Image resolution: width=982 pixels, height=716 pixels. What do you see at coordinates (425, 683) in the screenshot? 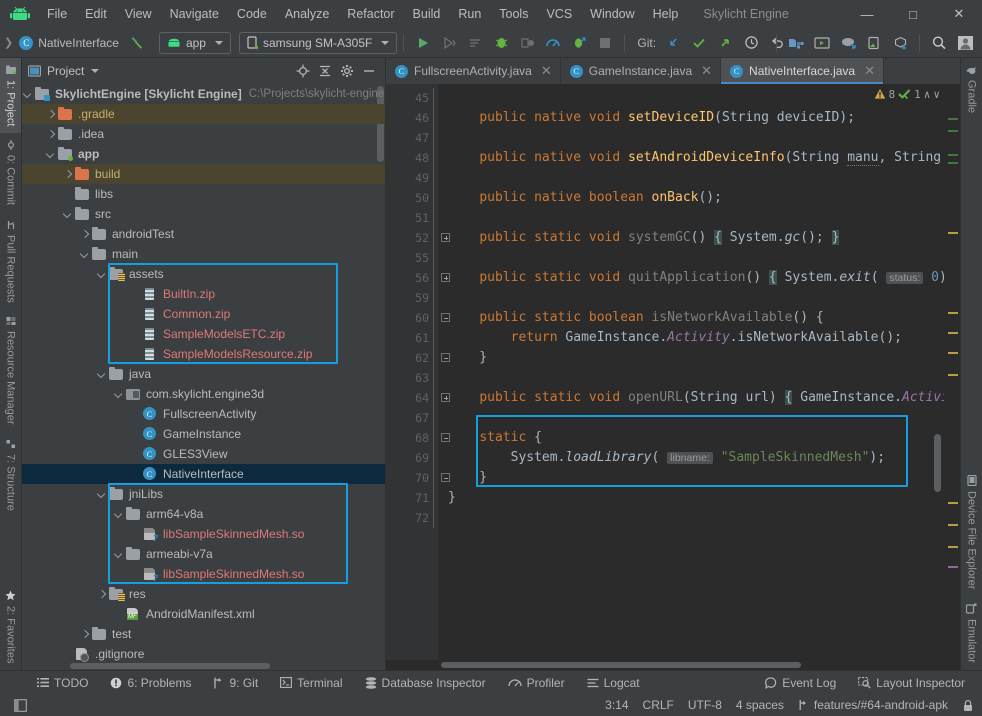
I see `bottom-item-database-inspector: Database Inspector` at bounding box center [425, 683].